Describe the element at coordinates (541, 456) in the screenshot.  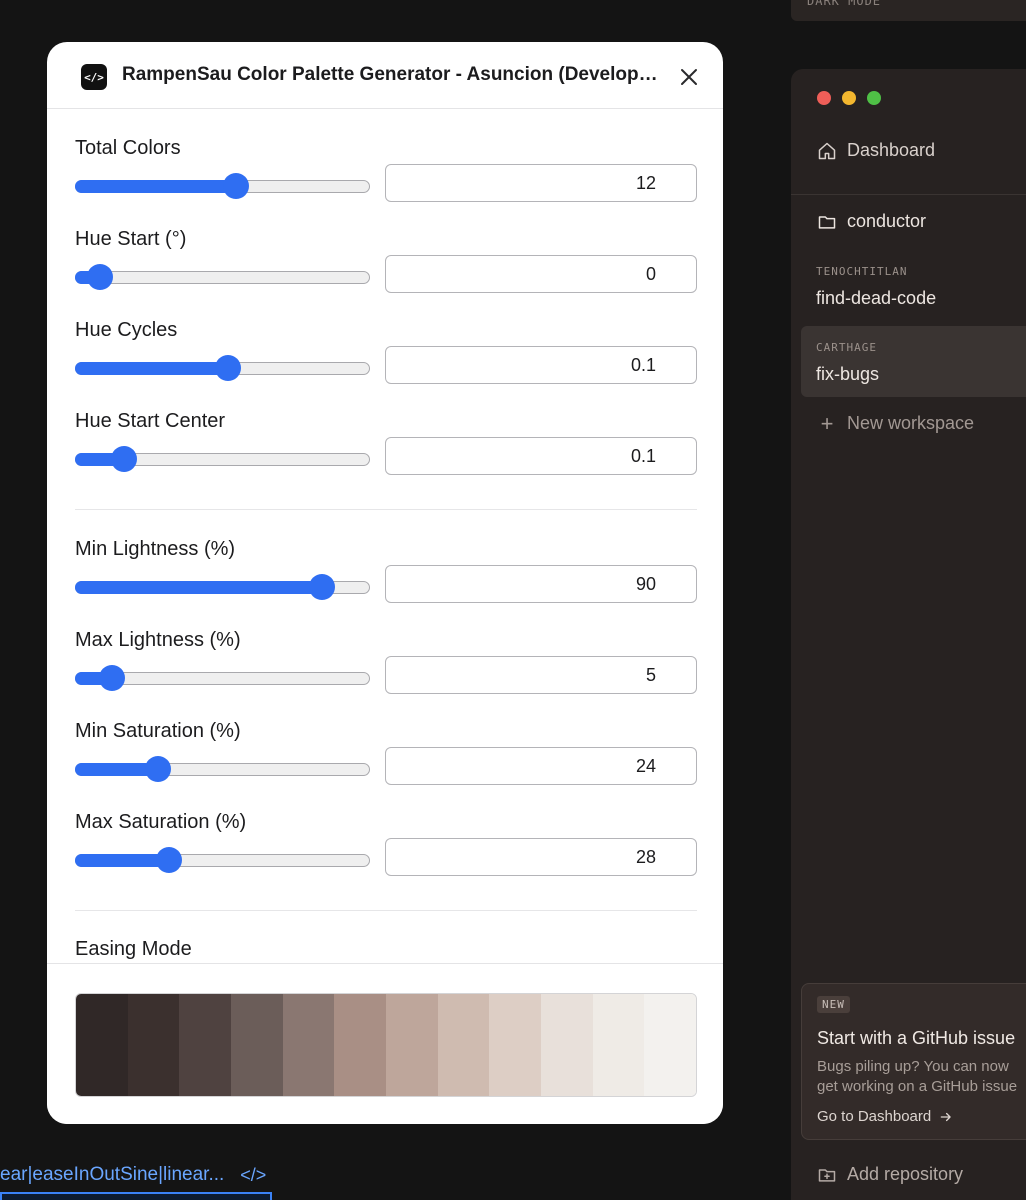
I see `hue-start-center-input` at that location.